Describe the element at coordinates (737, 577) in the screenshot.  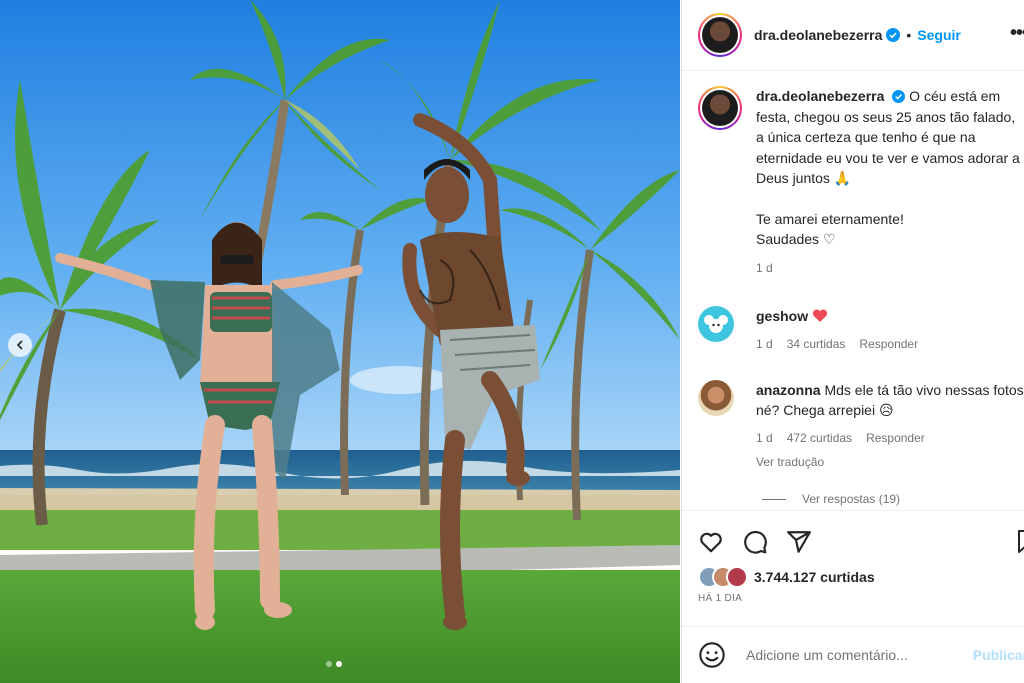
I see `liker-avatar` at that location.